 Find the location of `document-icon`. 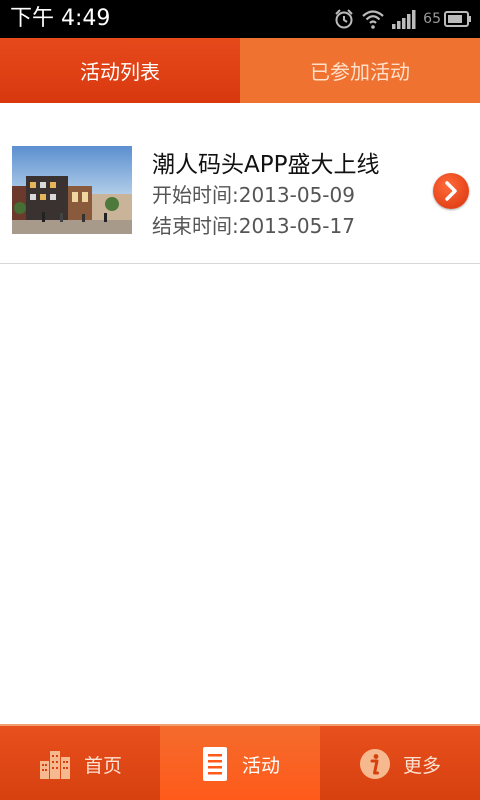

document-icon is located at coordinates (215, 764).